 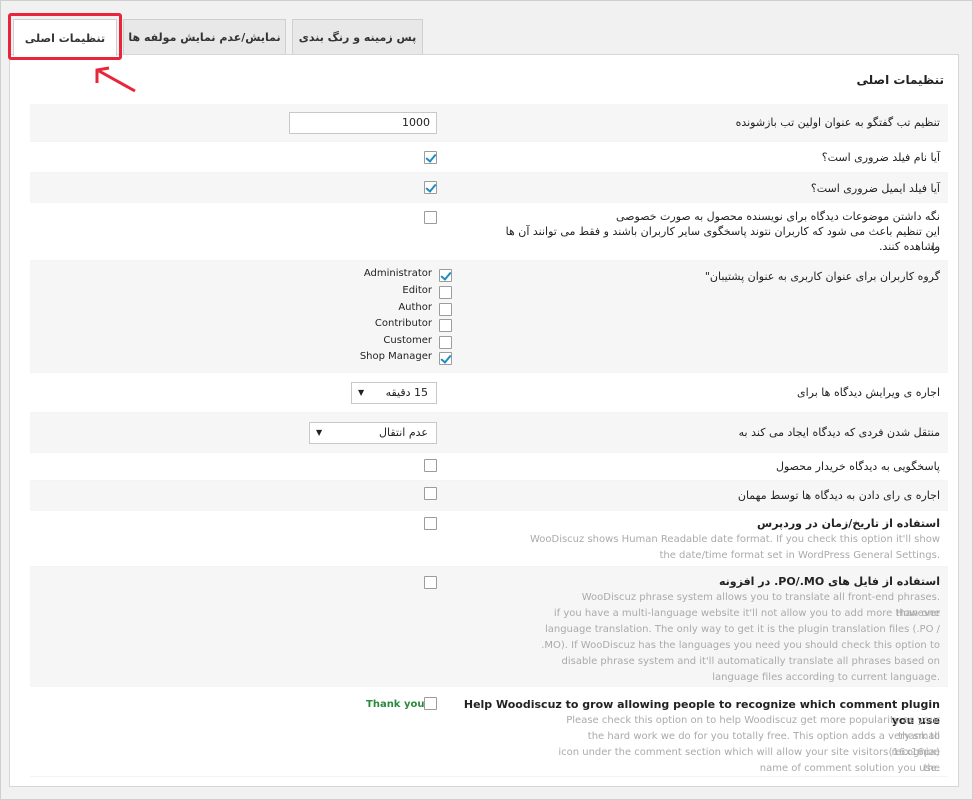 I want to click on role-author-checkbox, so click(x=445, y=309).